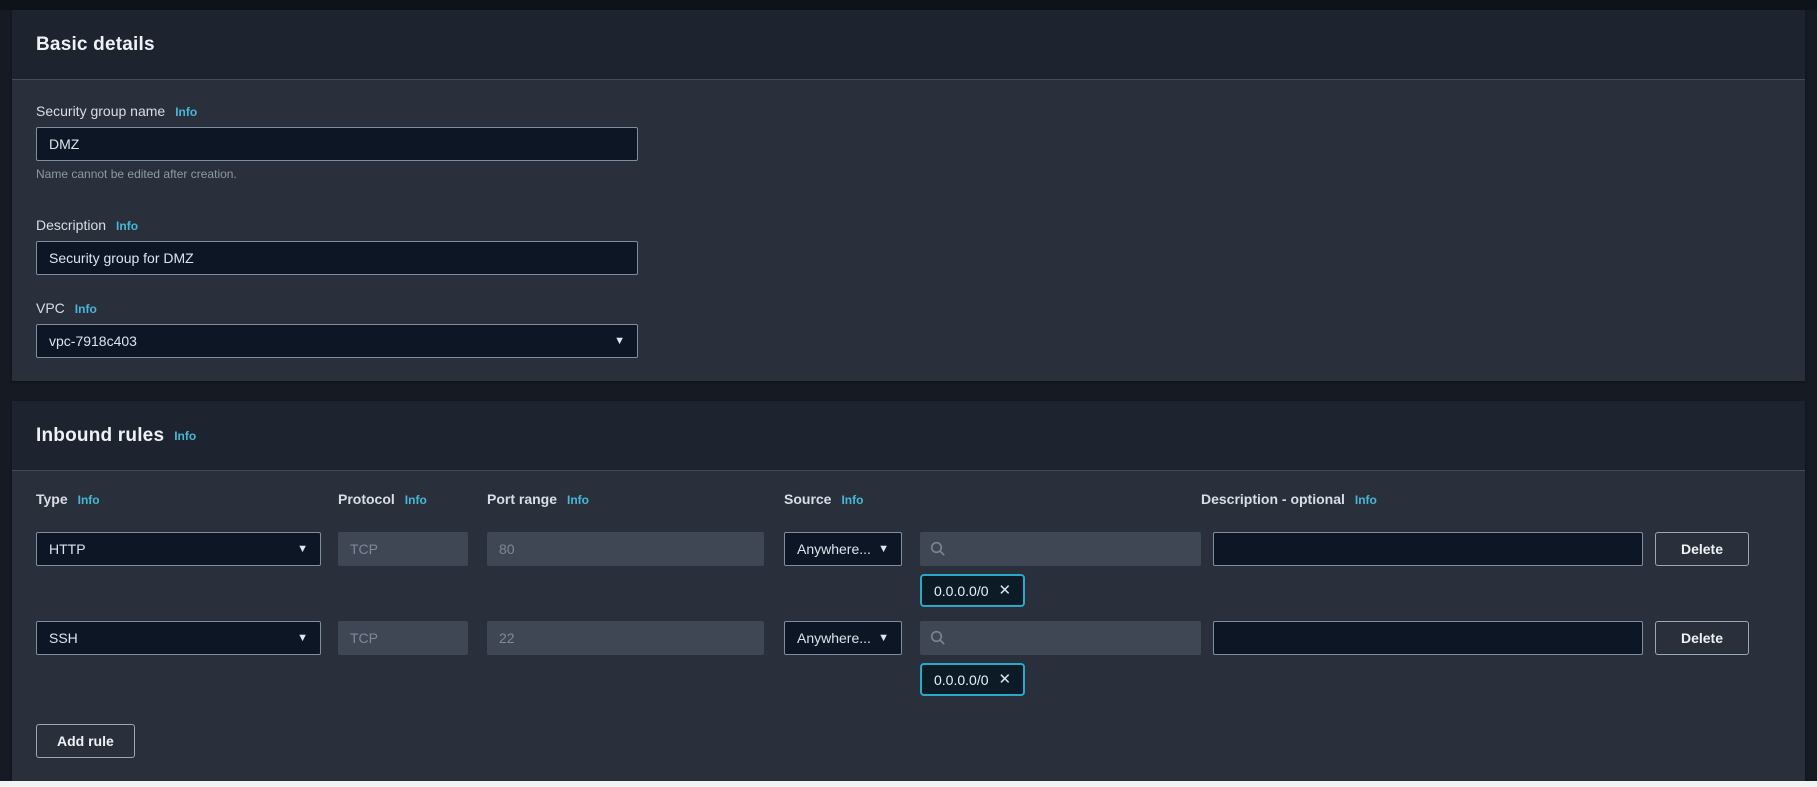  I want to click on column-header-description: Description - optional Info, so click(1491, 499).